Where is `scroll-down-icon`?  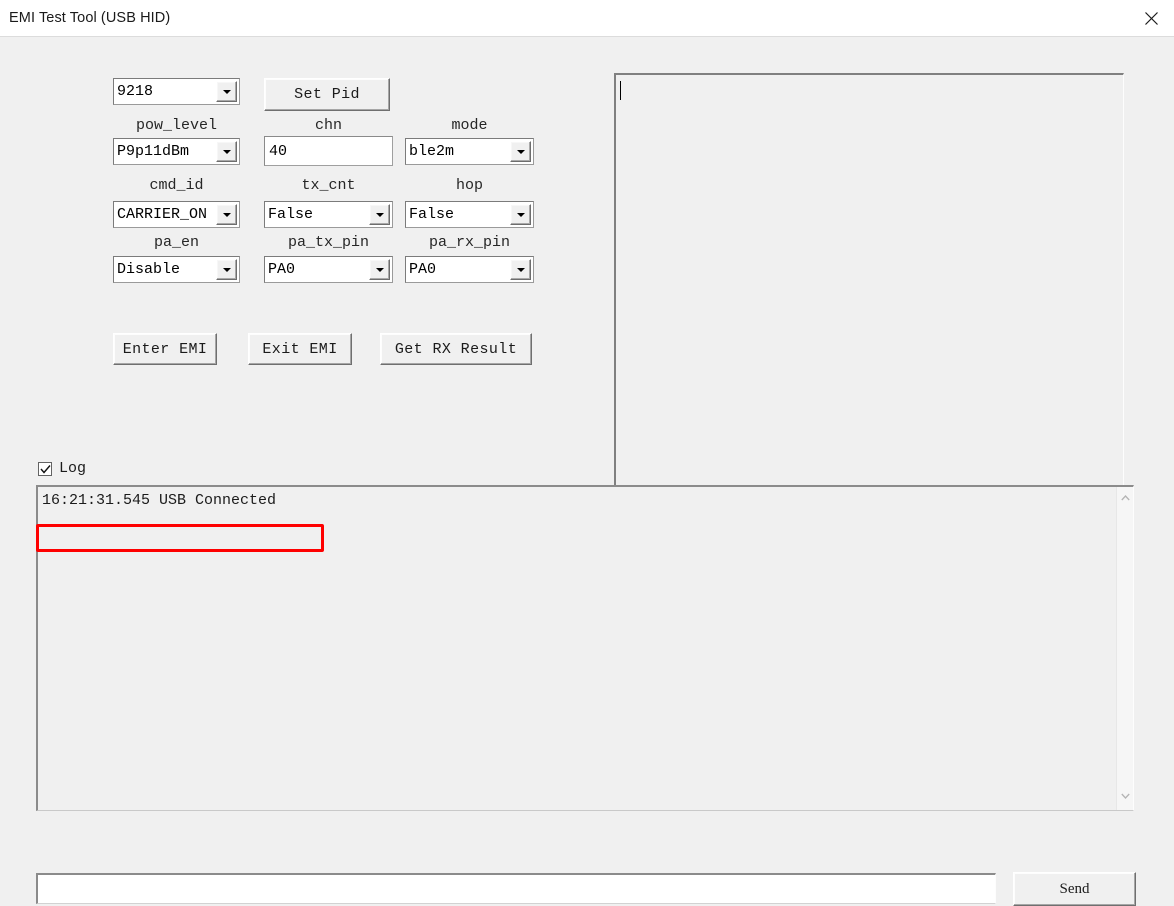 scroll-down-icon is located at coordinates (1125, 795).